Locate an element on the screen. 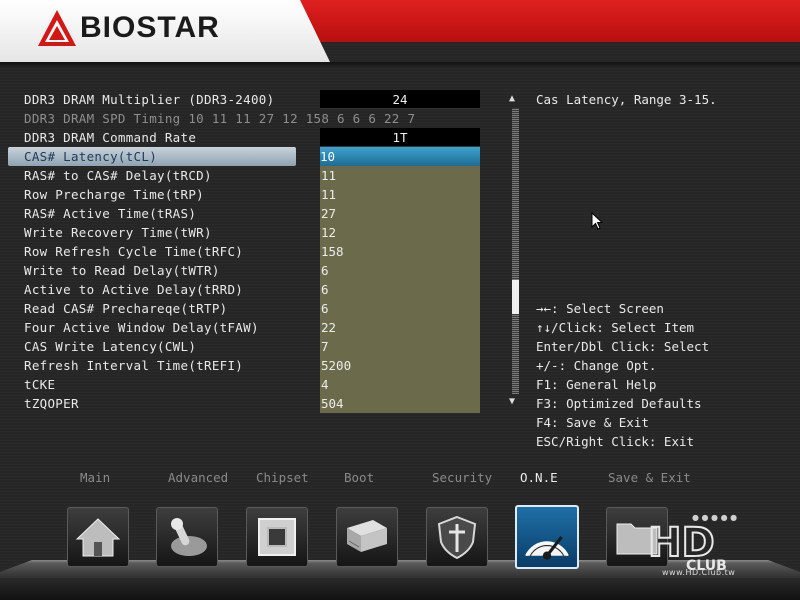 The image size is (800, 600). setting-label: Row Precharge Time(tRP) is located at coordinates (114, 194).